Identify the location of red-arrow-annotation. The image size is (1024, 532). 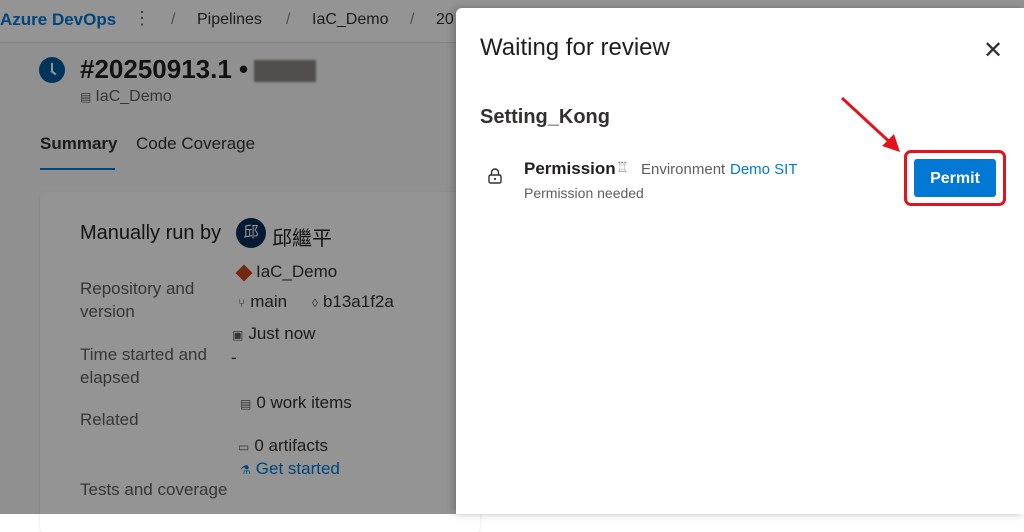
(870, 124).